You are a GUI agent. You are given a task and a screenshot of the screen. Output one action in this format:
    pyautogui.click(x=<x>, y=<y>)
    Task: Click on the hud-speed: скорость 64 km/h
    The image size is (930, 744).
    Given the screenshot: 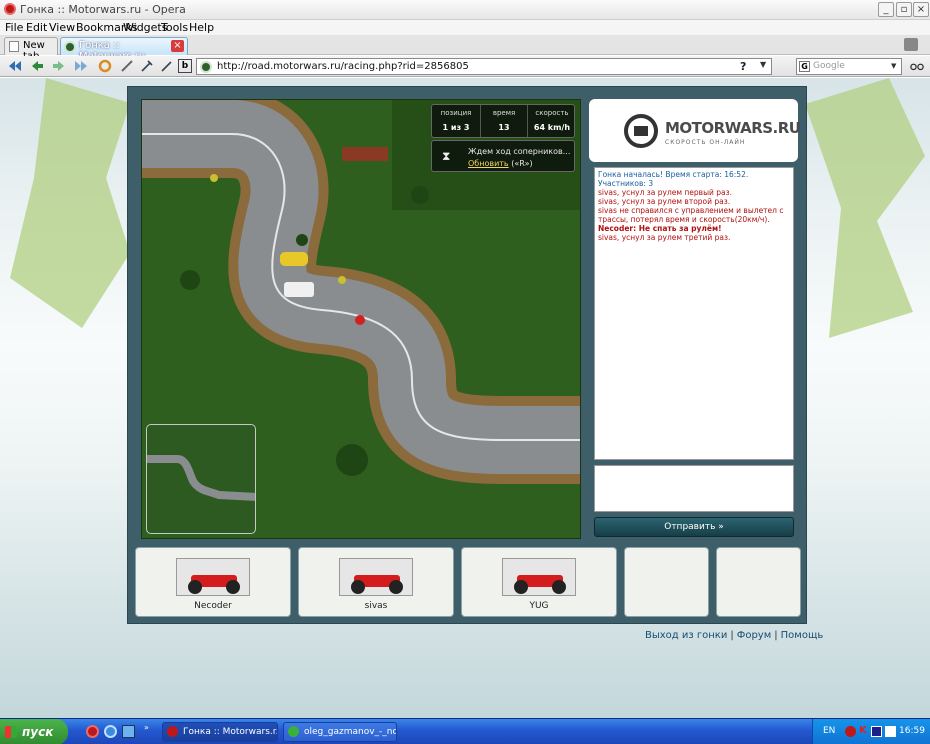 What is the action you would take?
    pyautogui.click(x=552, y=120)
    